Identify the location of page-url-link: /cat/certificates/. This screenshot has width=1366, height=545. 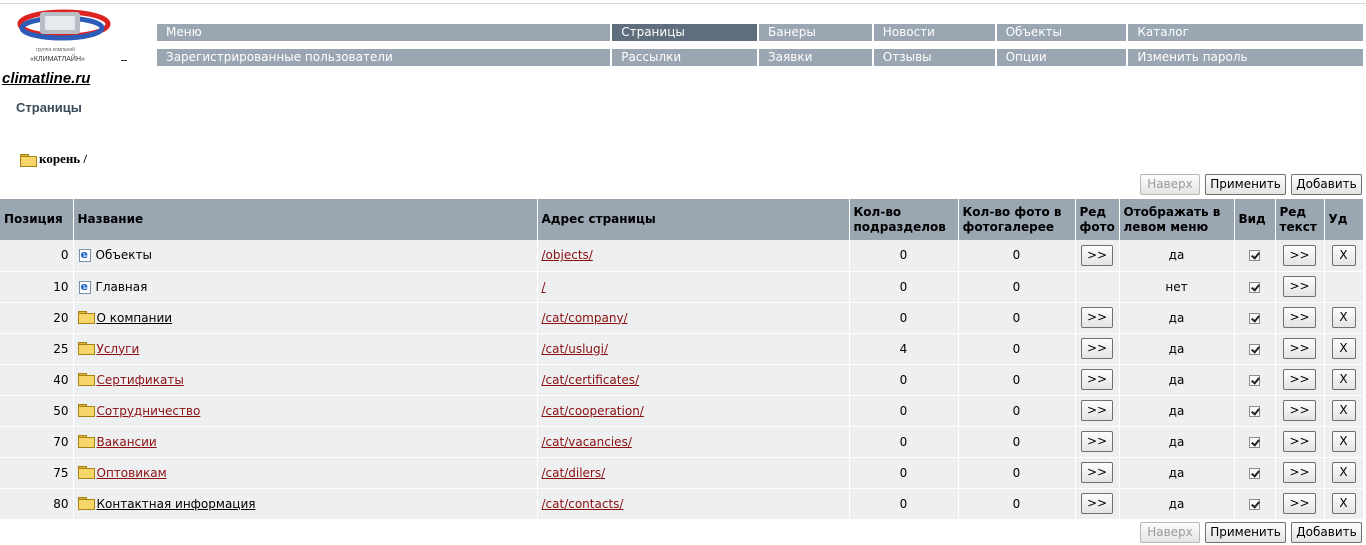
(591, 380).